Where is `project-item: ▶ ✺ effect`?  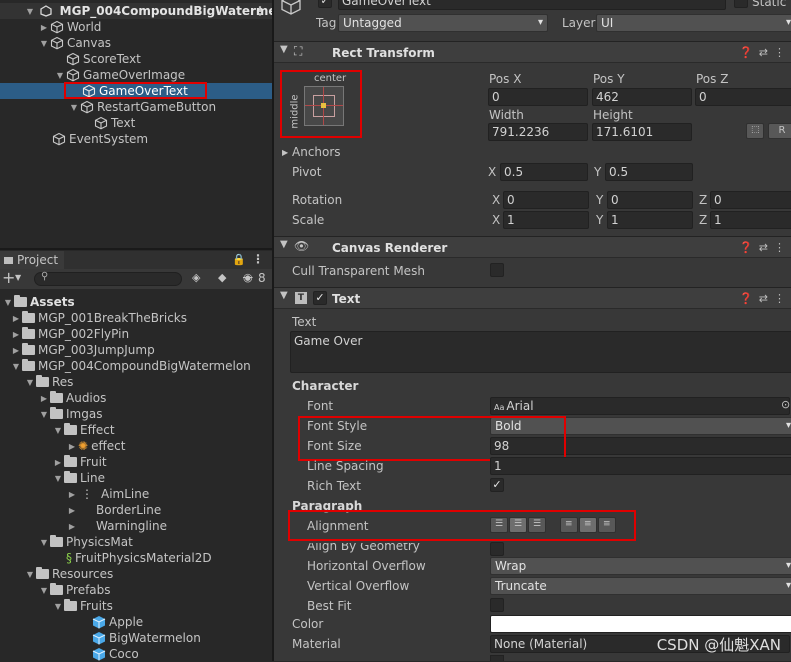 project-item: ▶ ✺ effect is located at coordinates (95, 446).